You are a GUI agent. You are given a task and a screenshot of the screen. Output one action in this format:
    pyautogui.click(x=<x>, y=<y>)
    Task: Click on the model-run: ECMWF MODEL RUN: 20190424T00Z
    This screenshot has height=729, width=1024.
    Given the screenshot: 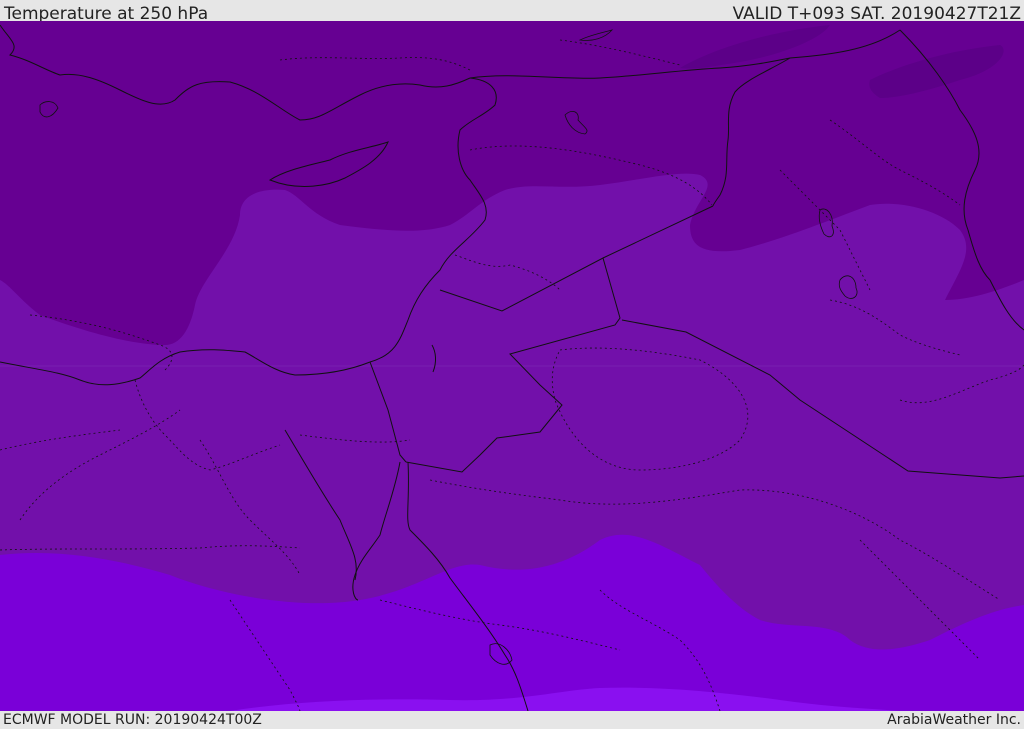 What is the action you would take?
    pyautogui.click(x=132, y=720)
    